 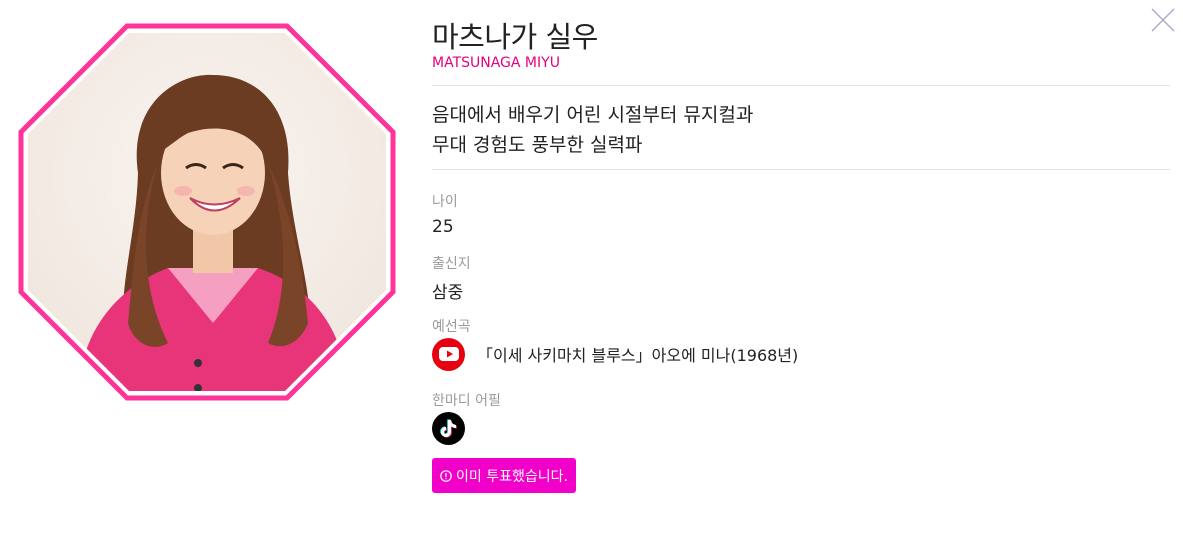 What do you see at coordinates (448, 428) in the screenshot?
I see `tiktok-icon` at bounding box center [448, 428].